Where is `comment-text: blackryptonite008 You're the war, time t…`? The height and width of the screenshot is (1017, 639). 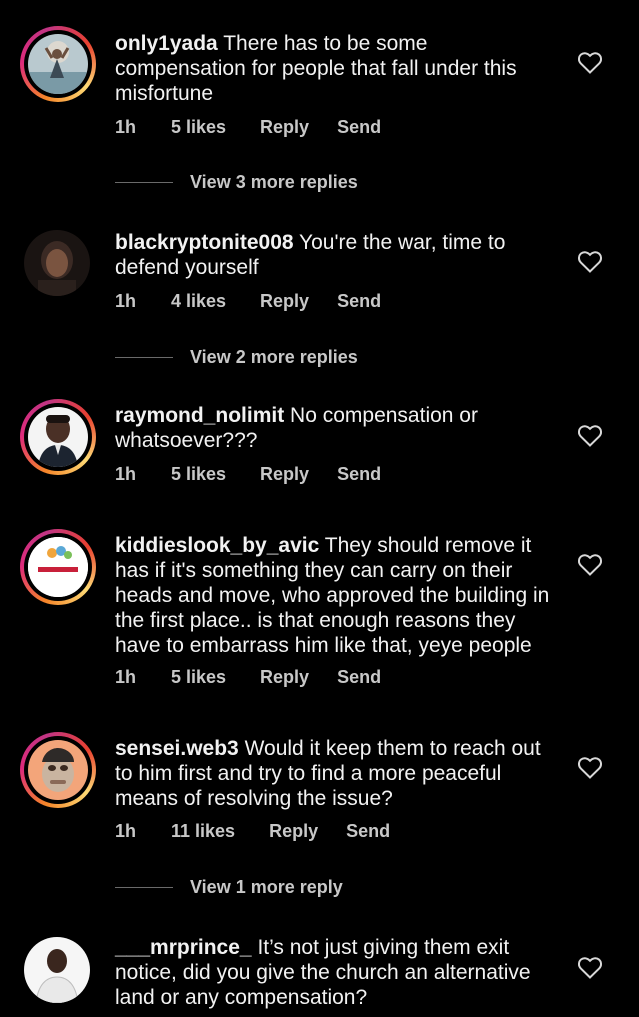
comment-text: blackryptonite008 You're the war, time t… is located at coordinates (337, 255).